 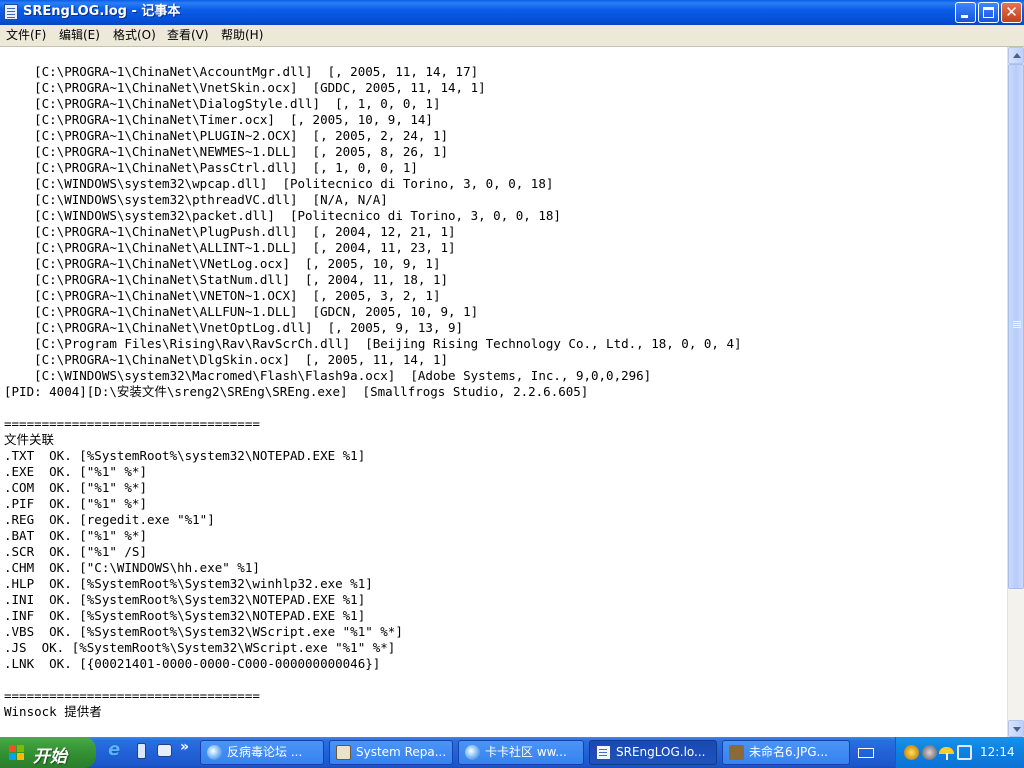 I want to click on umbrella-tray-icon, so click(x=946, y=752).